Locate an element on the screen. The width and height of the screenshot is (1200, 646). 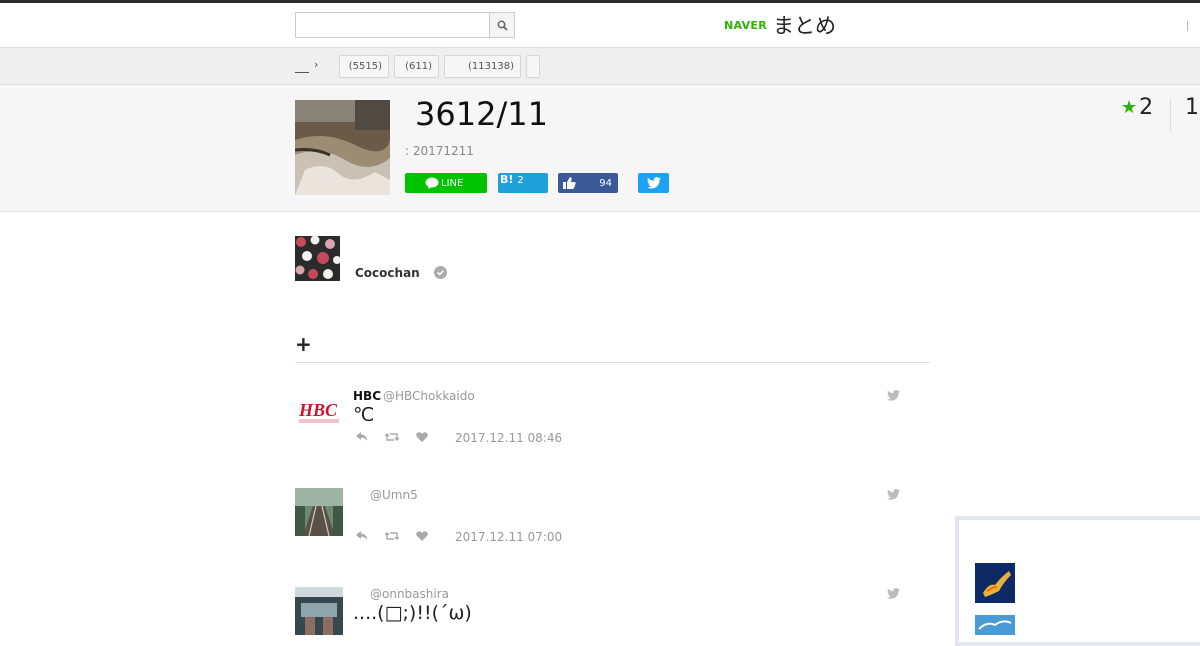
section-divider is located at coordinates (612, 362).